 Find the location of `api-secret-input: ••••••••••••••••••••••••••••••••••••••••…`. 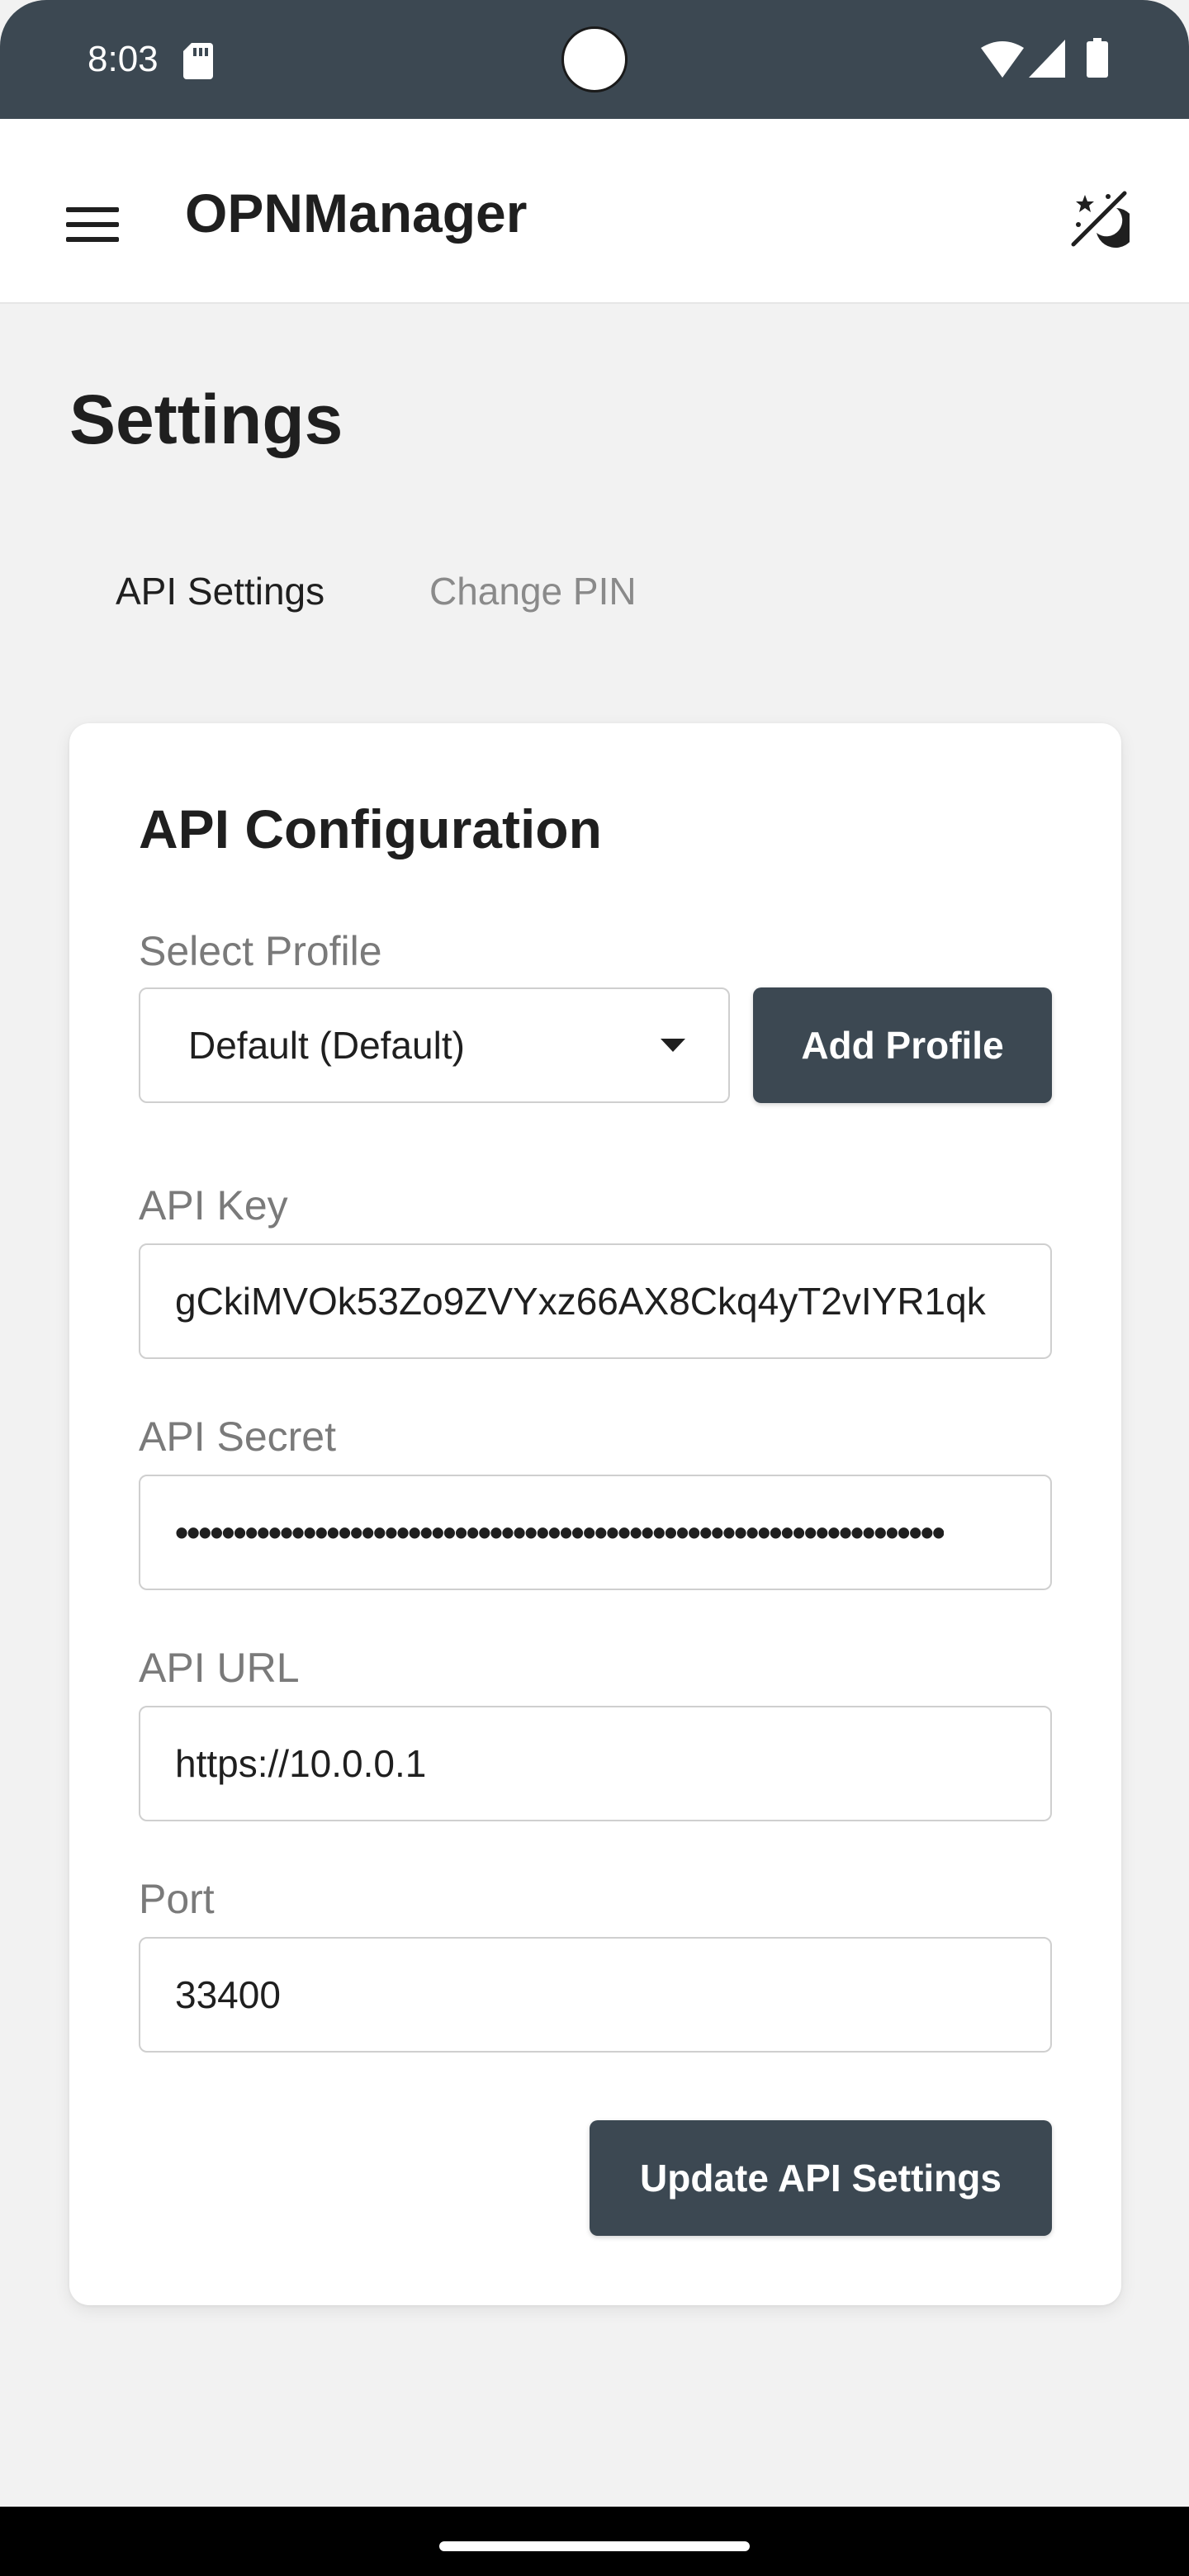

api-secret-input: ••••••••••••••••••••••••••••••••••••••••… is located at coordinates (595, 1532).